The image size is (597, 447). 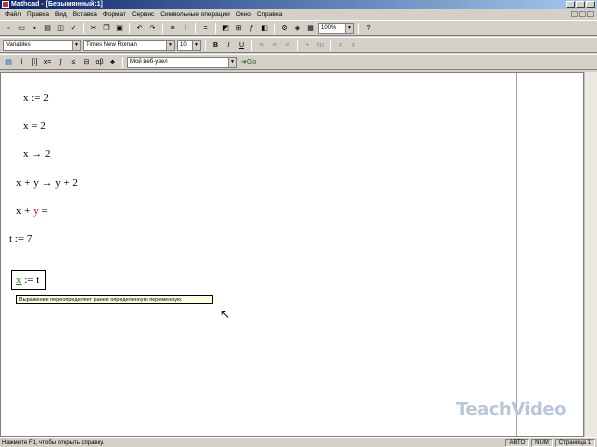 What do you see at coordinates (287, 45) in the screenshot?
I see `align-right-icon: ≡` at bounding box center [287, 45].